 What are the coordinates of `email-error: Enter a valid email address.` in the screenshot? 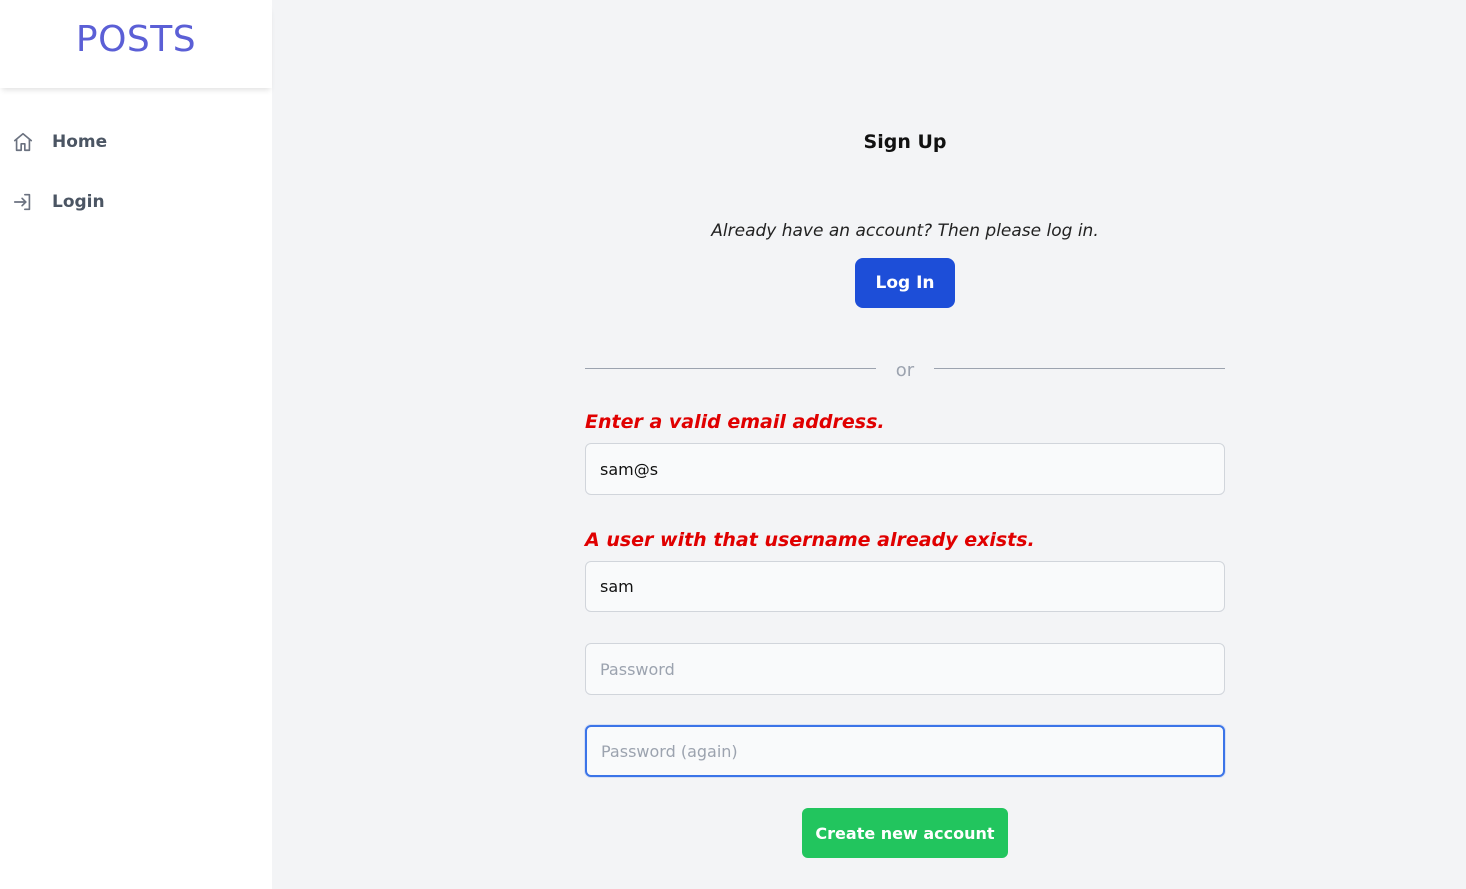 It's located at (735, 422).